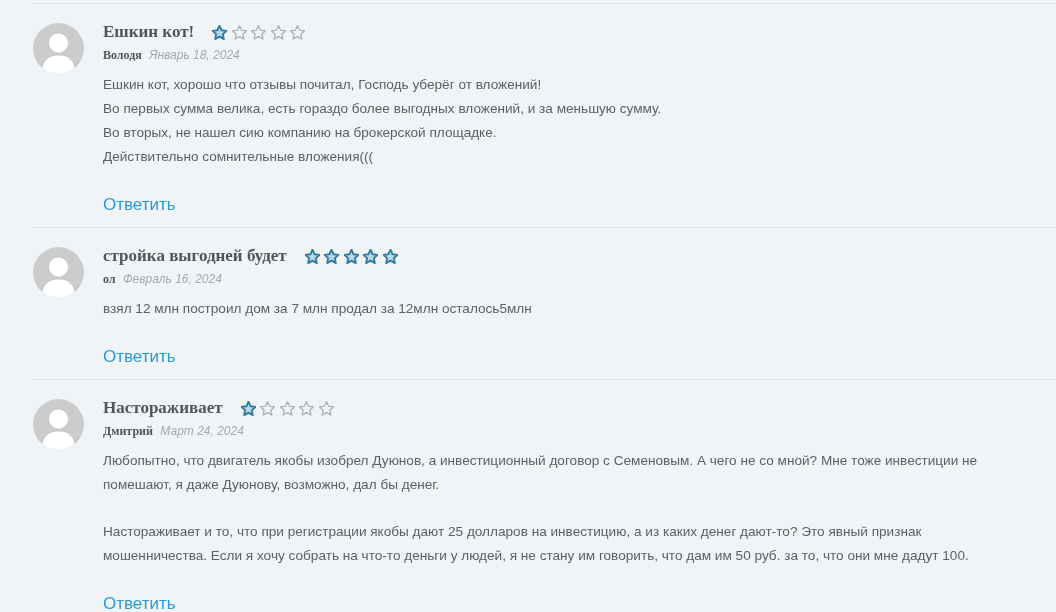 The width and height of the screenshot is (1056, 612). What do you see at coordinates (536, 544) in the screenshot?
I see `review-text: Настораживает и то, что при регистрации якобы дают 25 долларов на инвестицию, а из каких денег дают-то? Это явный признак мошенничества. Если я хочу собрать на что-то деньги у людей, я не стану им говорить, что дам им 50 руб. за то, что они мне дадут 100.` at bounding box center [536, 544].